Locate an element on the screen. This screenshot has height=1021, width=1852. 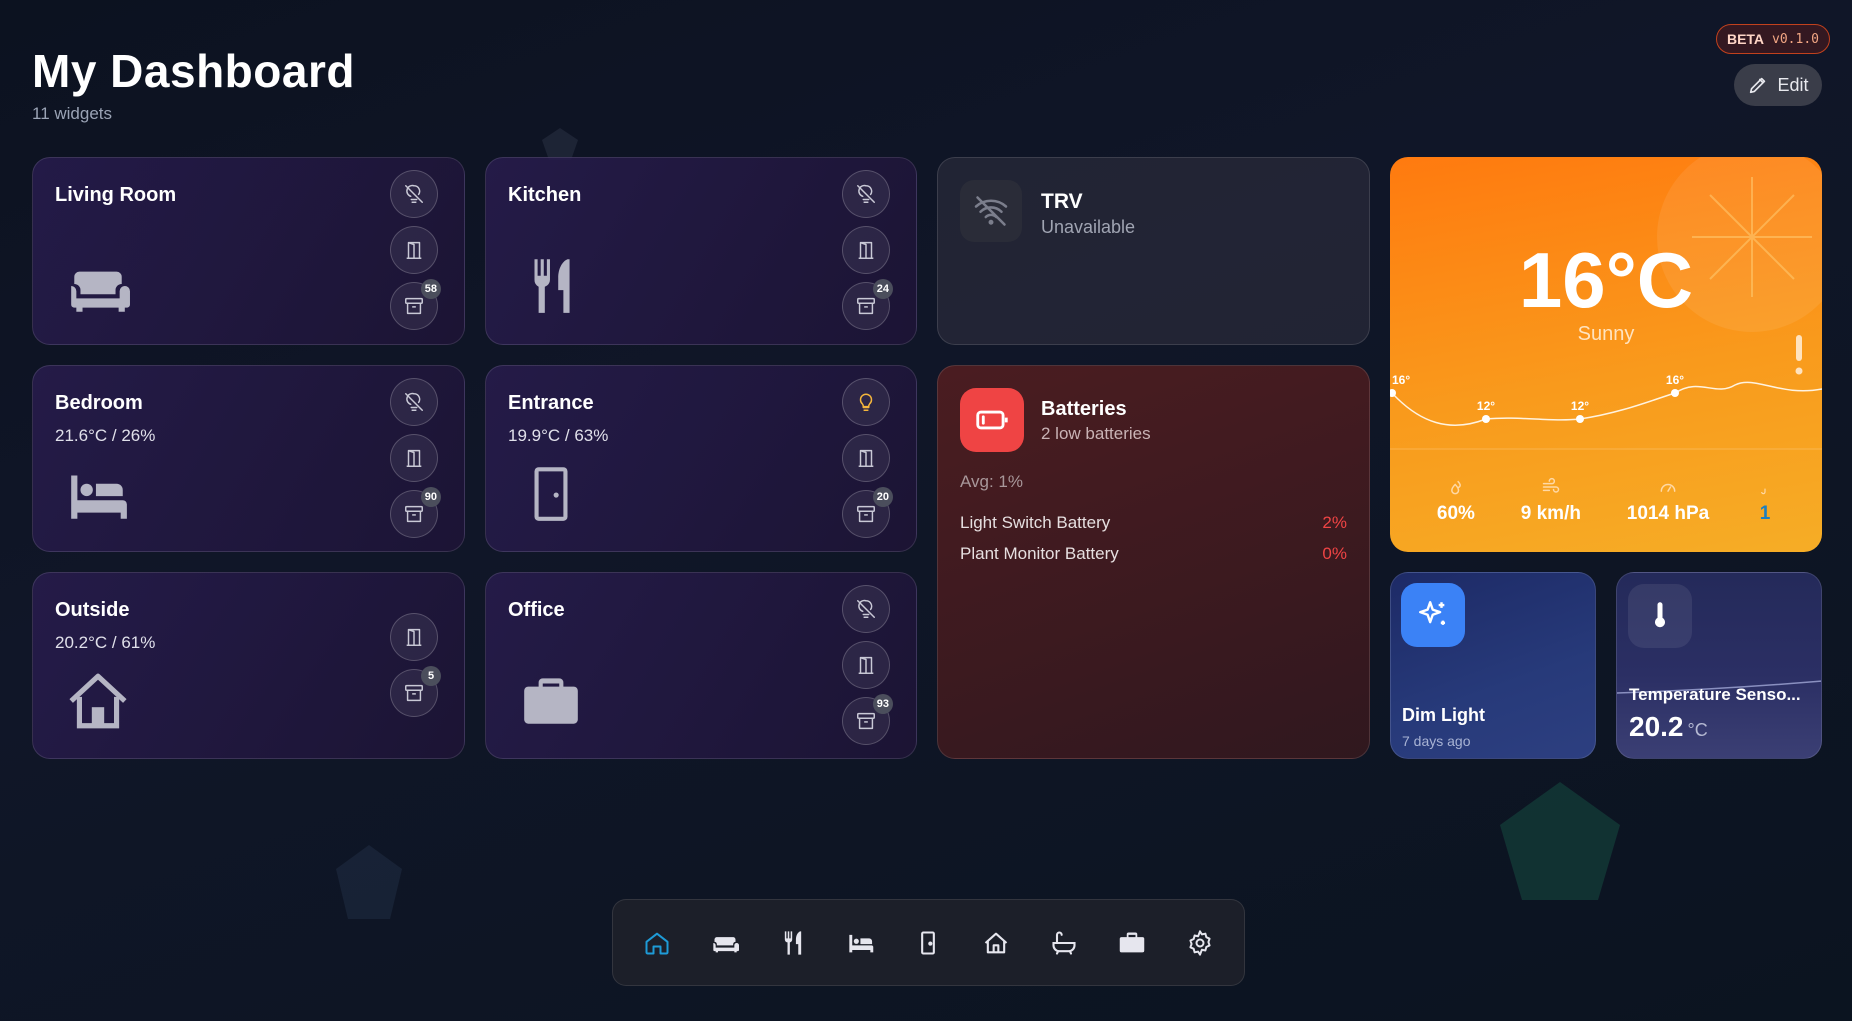
room-title: Living Room is located at coordinates (116, 195).